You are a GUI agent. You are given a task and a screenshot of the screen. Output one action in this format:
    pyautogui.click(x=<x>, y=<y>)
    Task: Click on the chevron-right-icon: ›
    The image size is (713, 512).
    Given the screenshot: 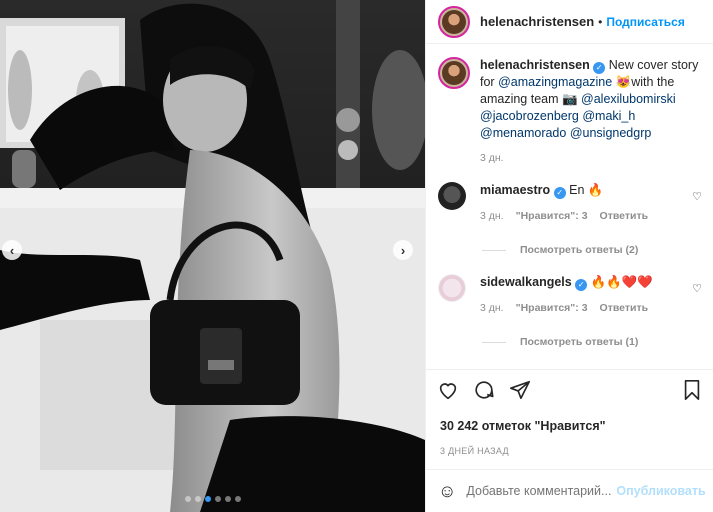 What is the action you would take?
    pyautogui.click(x=403, y=250)
    